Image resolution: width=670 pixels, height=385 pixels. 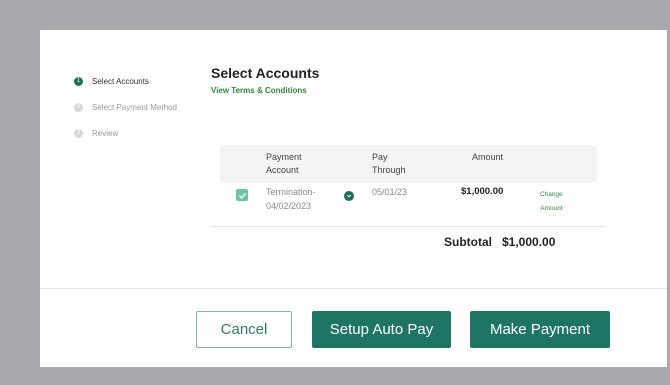 I want to click on table-header: Payment Account Pay Through Amount, so click(x=408, y=164).